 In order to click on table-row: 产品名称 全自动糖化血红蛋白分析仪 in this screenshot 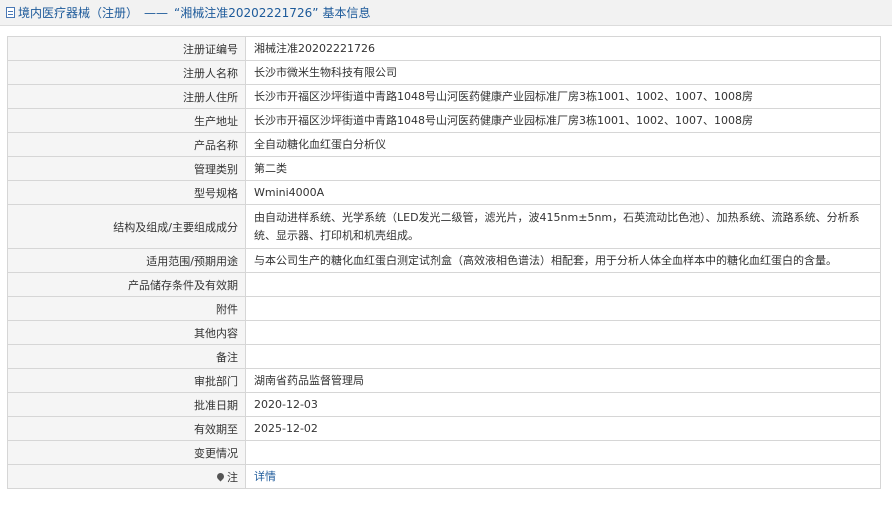, I will do `click(444, 144)`.